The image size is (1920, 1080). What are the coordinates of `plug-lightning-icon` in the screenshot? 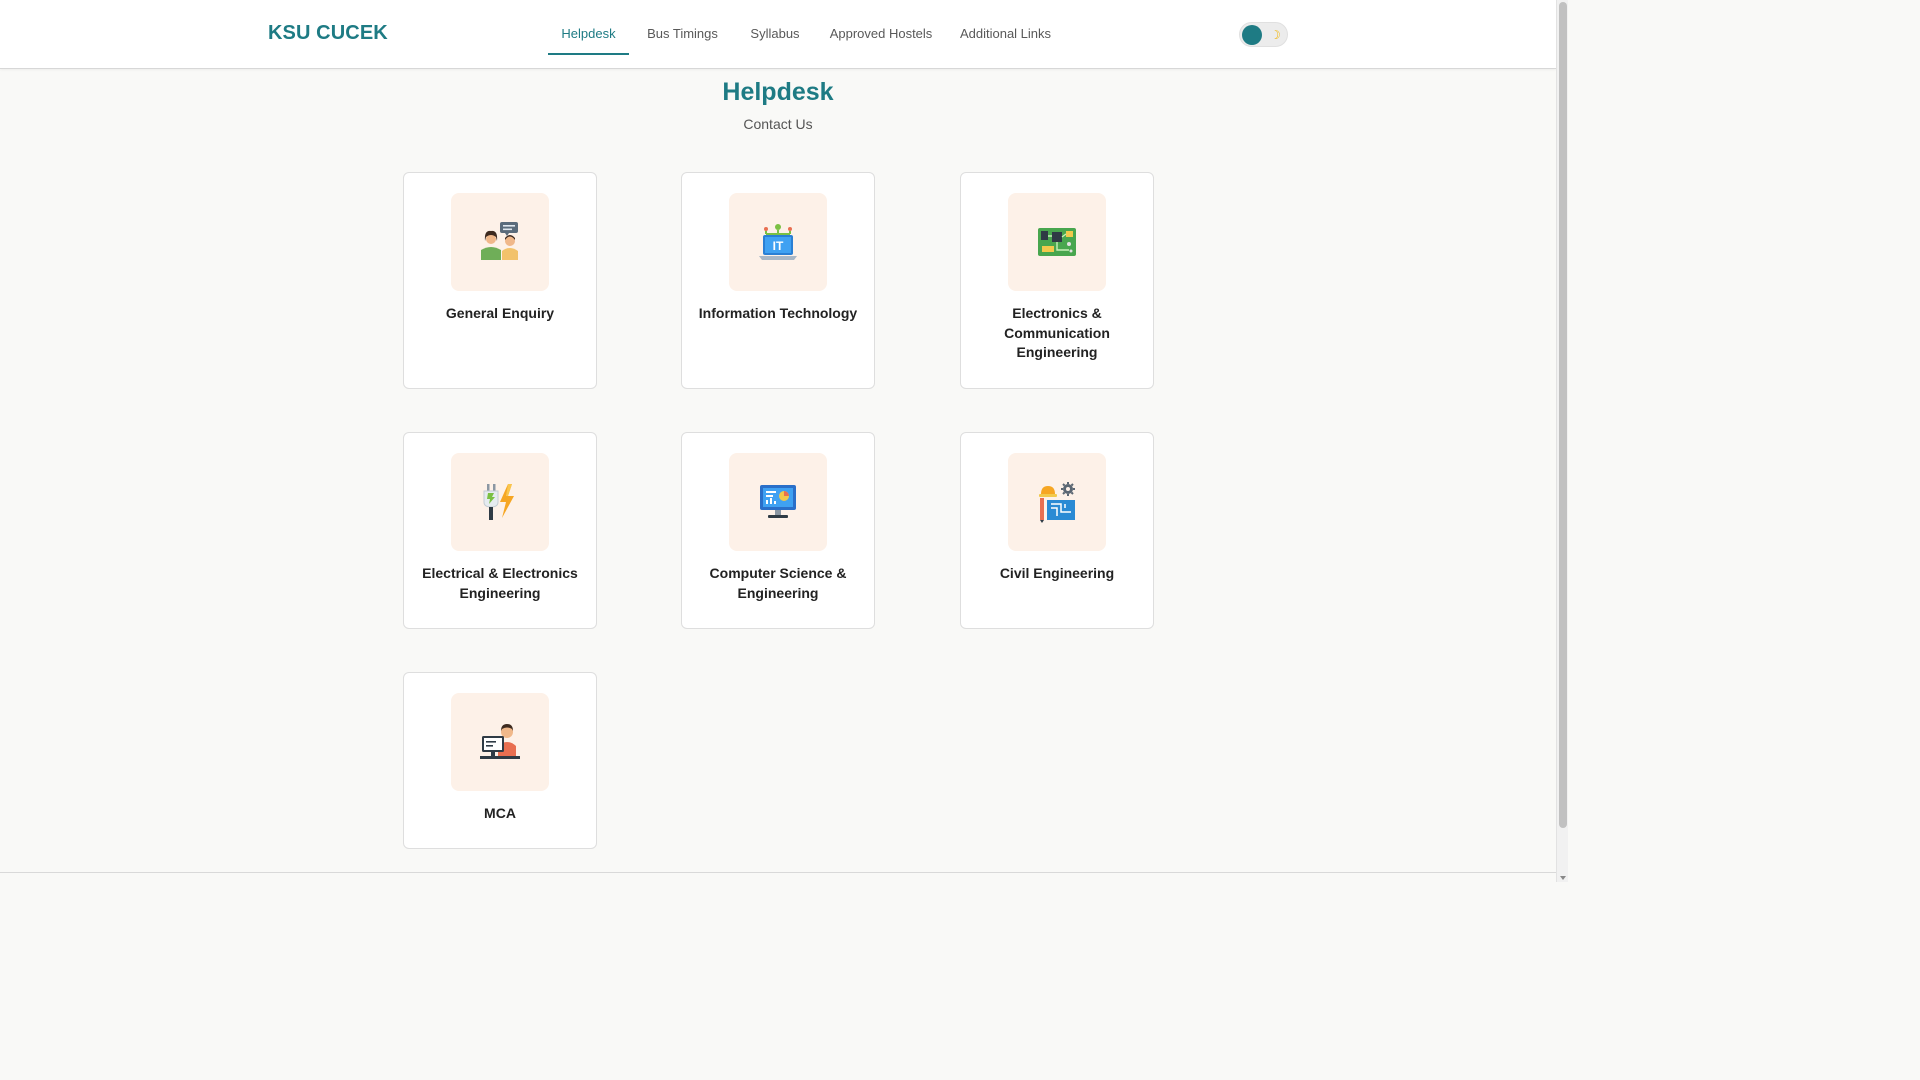 It's located at (498, 502).